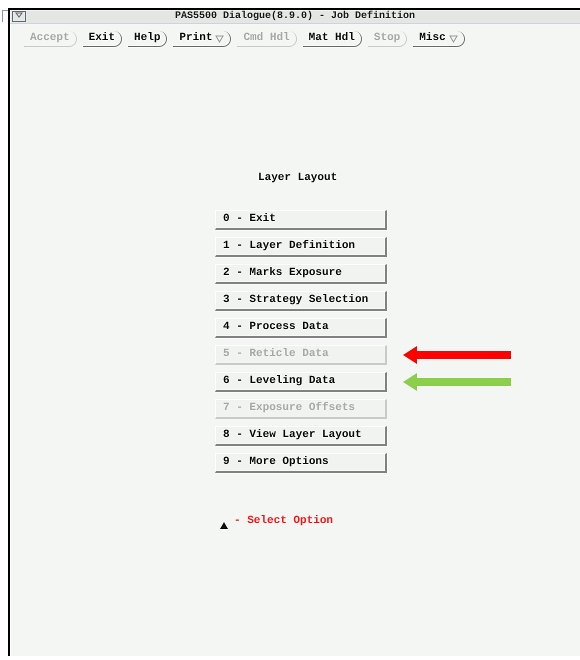  Describe the element at coordinates (298, 178) in the screenshot. I see `menu-heading: Layer Layout` at that location.